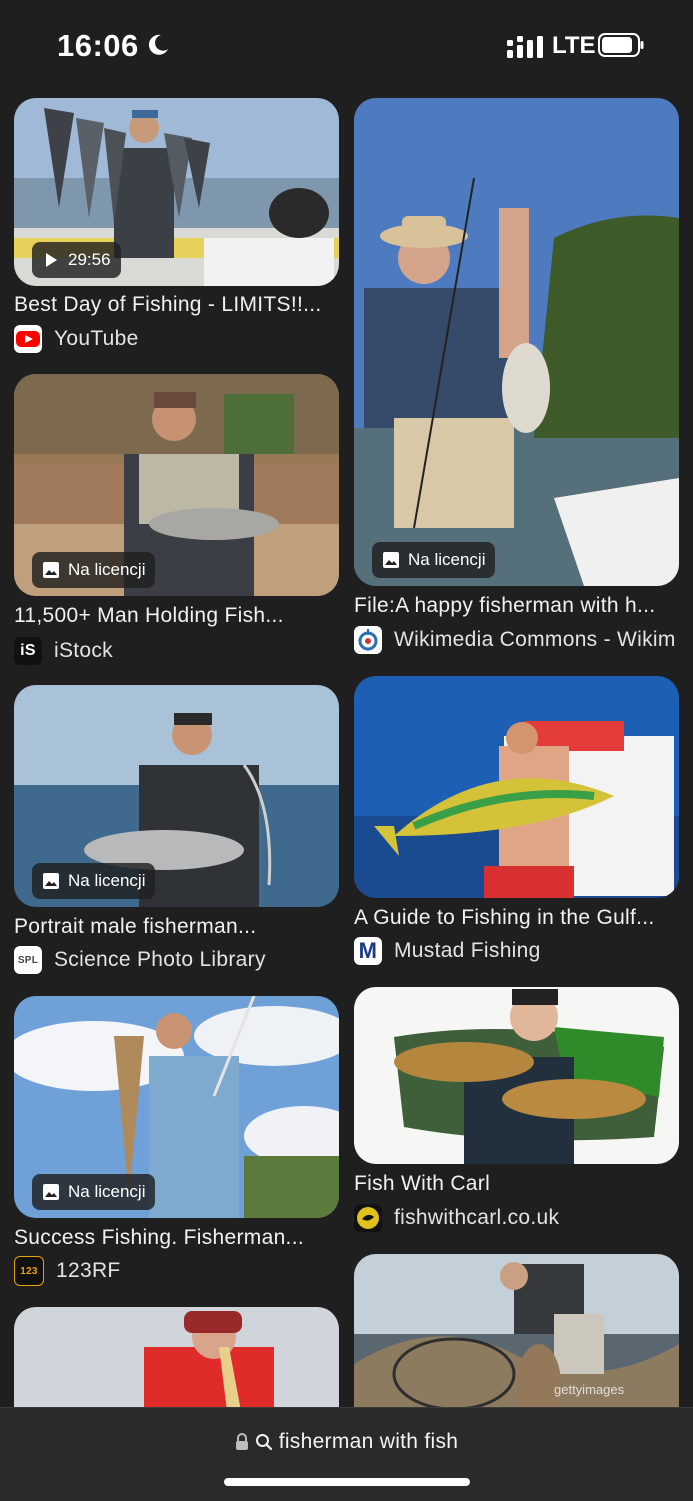  Describe the element at coordinates (158, 44) in the screenshot. I see `moon-icon` at that location.